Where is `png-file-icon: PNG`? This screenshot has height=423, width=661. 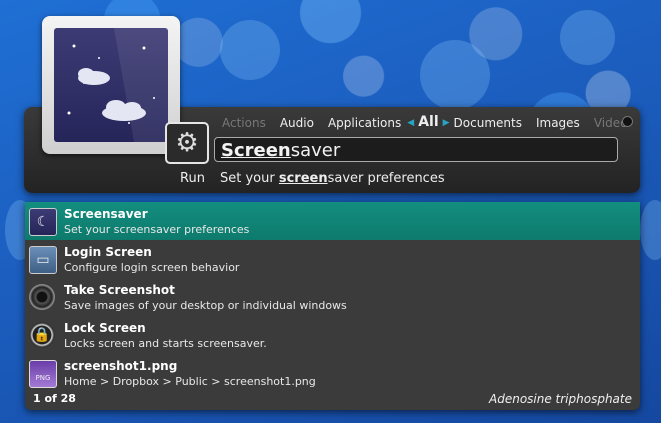 png-file-icon: PNG is located at coordinates (43, 374).